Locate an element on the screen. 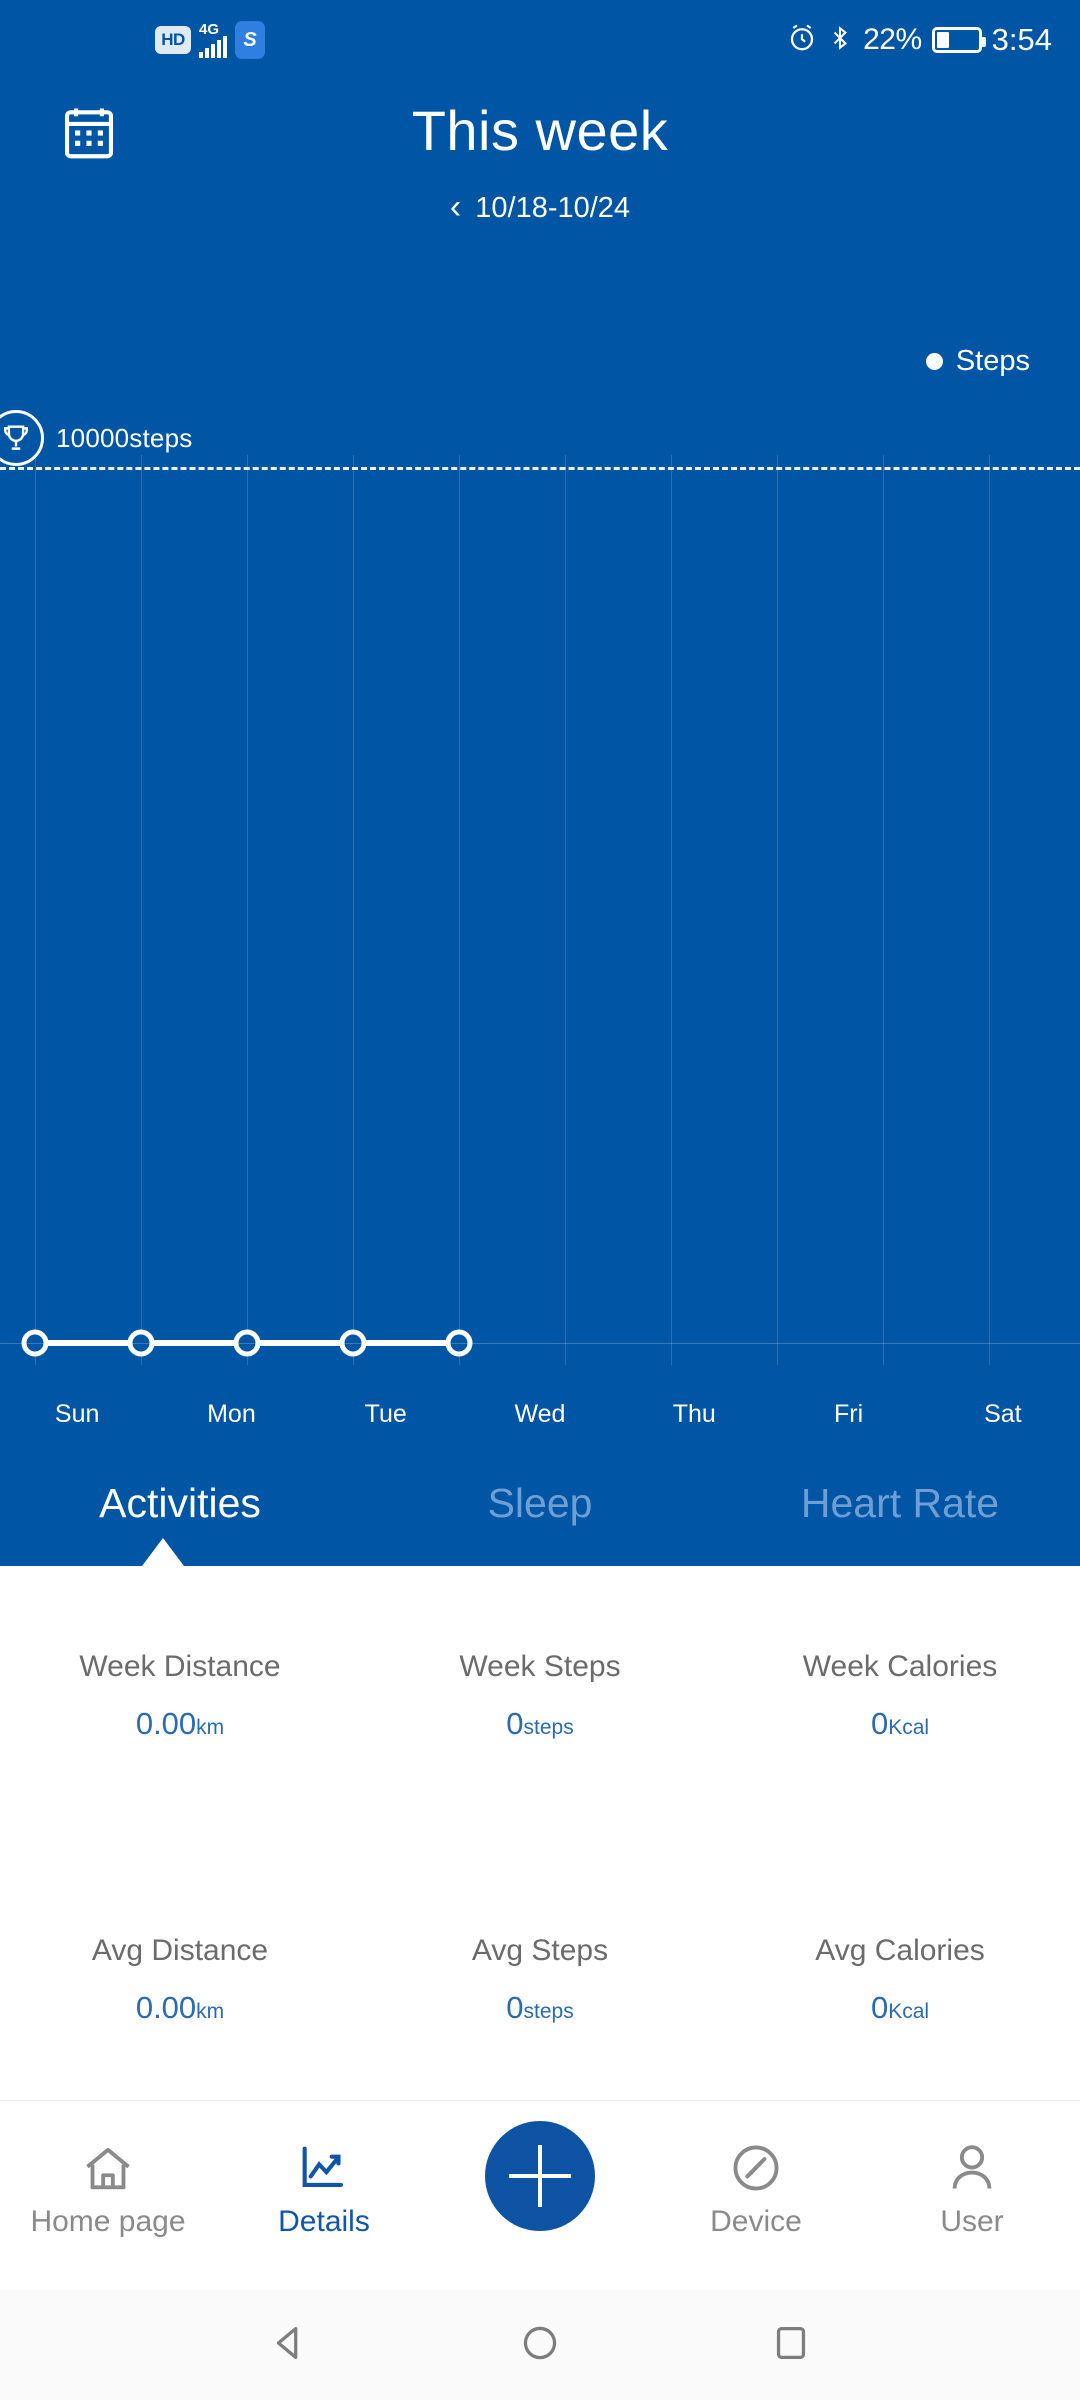 This screenshot has height=2400, width=1080. bottom-navigation: Home page Details Device User is located at coordinates (540, 2195).